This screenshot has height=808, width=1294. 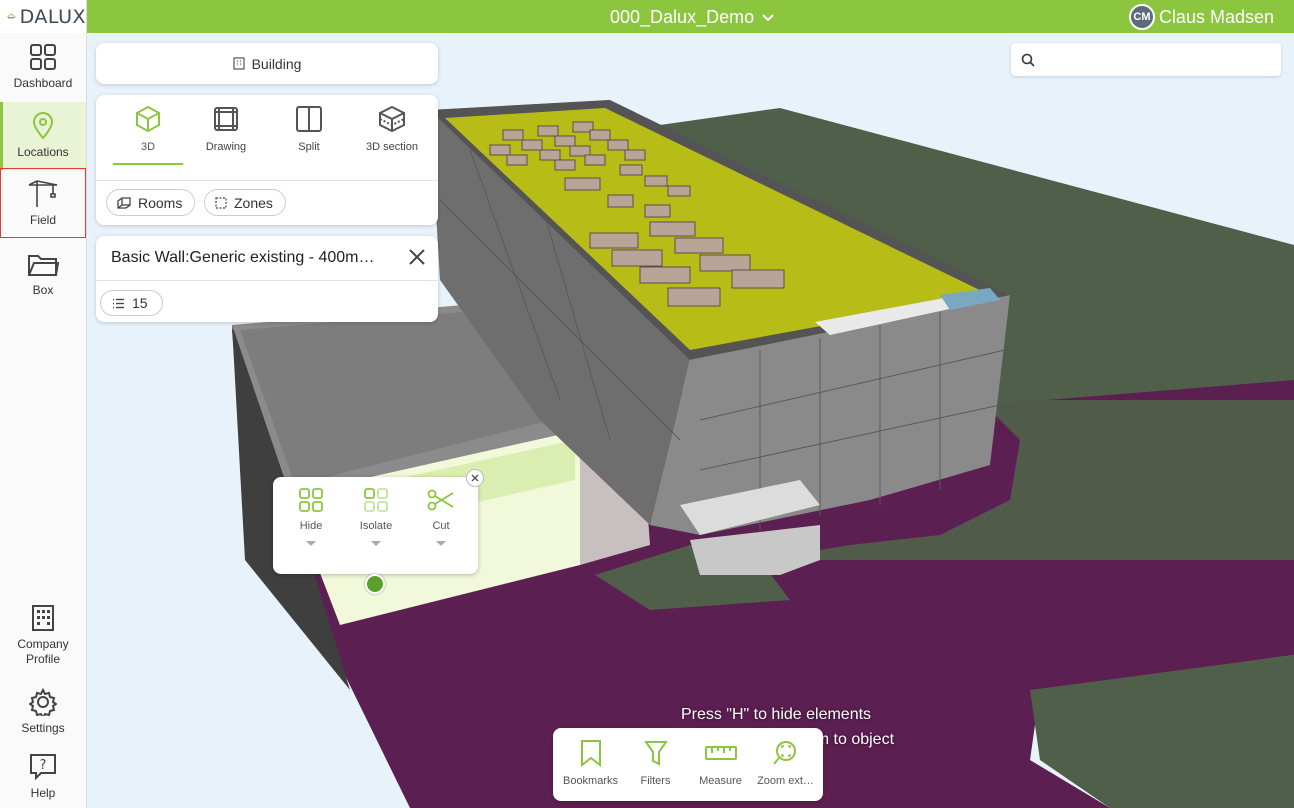 What do you see at coordinates (590, 781) in the screenshot?
I see `bookmarks-label: Bookmarks` at bounding box center [590, 781].